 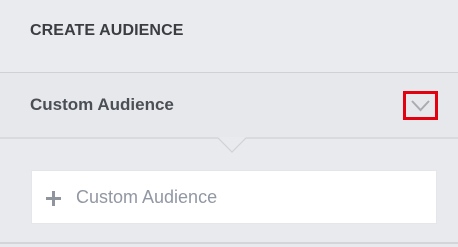 I want to click on add-custom-audience-label: Custom Audience, so click(x=147, y=197).